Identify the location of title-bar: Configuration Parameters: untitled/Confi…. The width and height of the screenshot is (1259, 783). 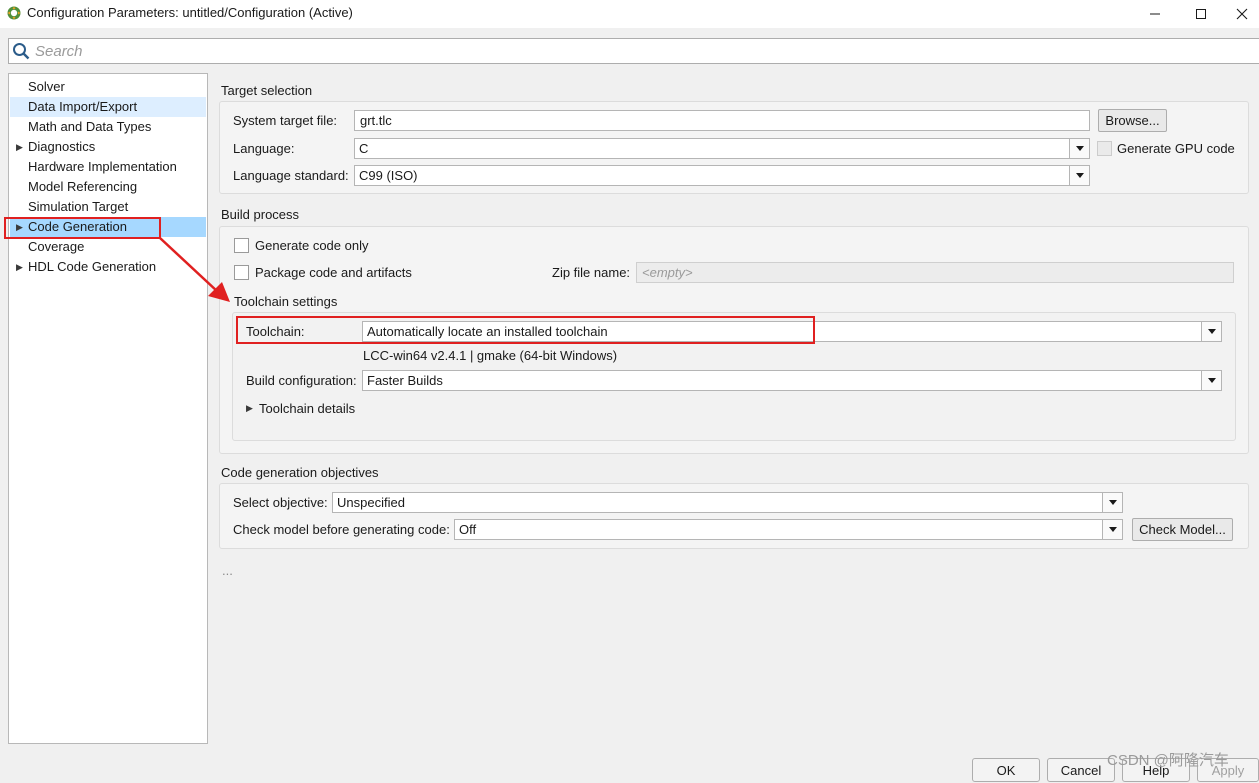
(629, 14).